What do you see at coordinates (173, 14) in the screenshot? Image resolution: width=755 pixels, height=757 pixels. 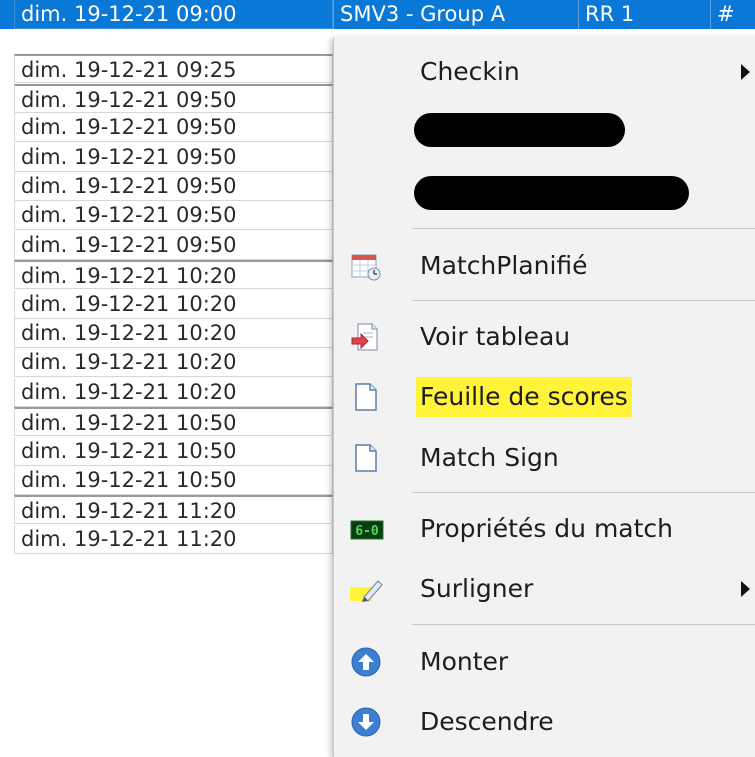 I see `date-cell: dim. 19-12-21 09:00` at bounding box center [173, 14].